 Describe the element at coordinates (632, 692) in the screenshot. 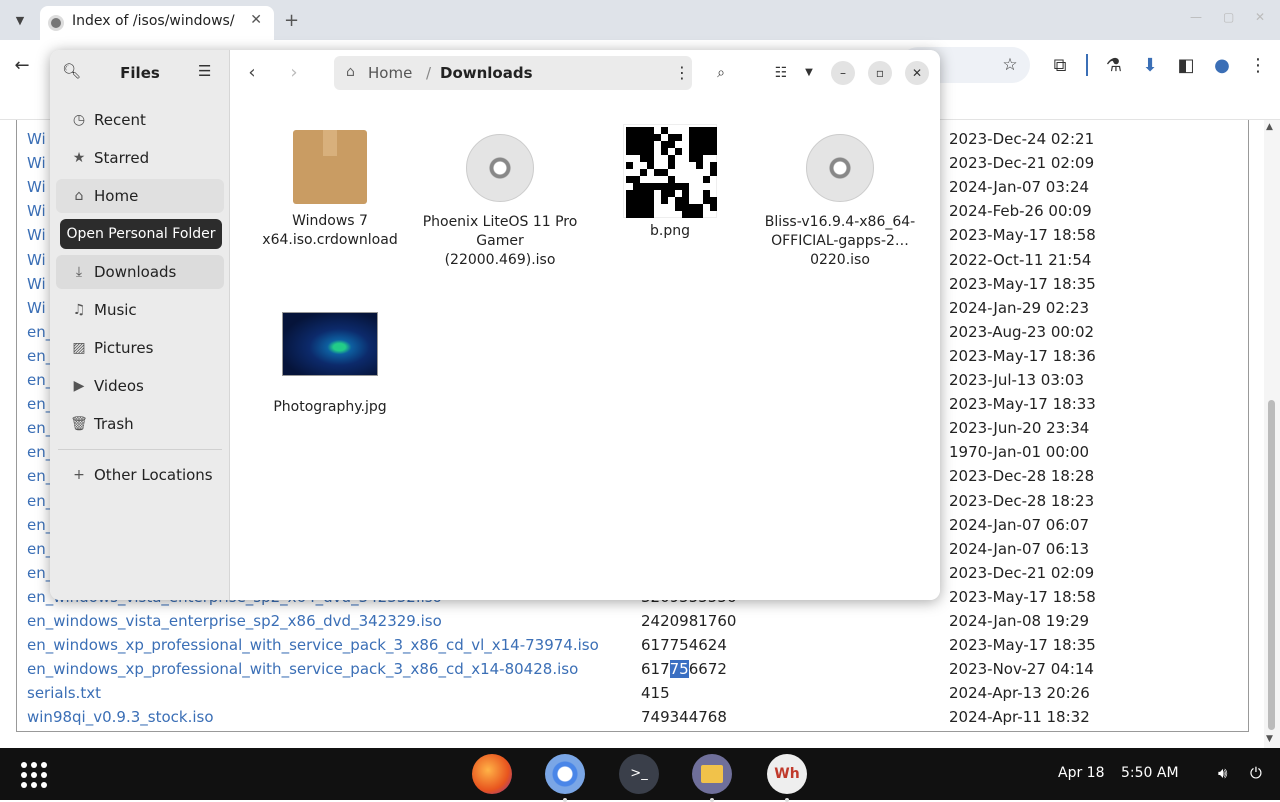

I see `table-row: serials.txt 415 2024-Apr-13 20:26` at that location.